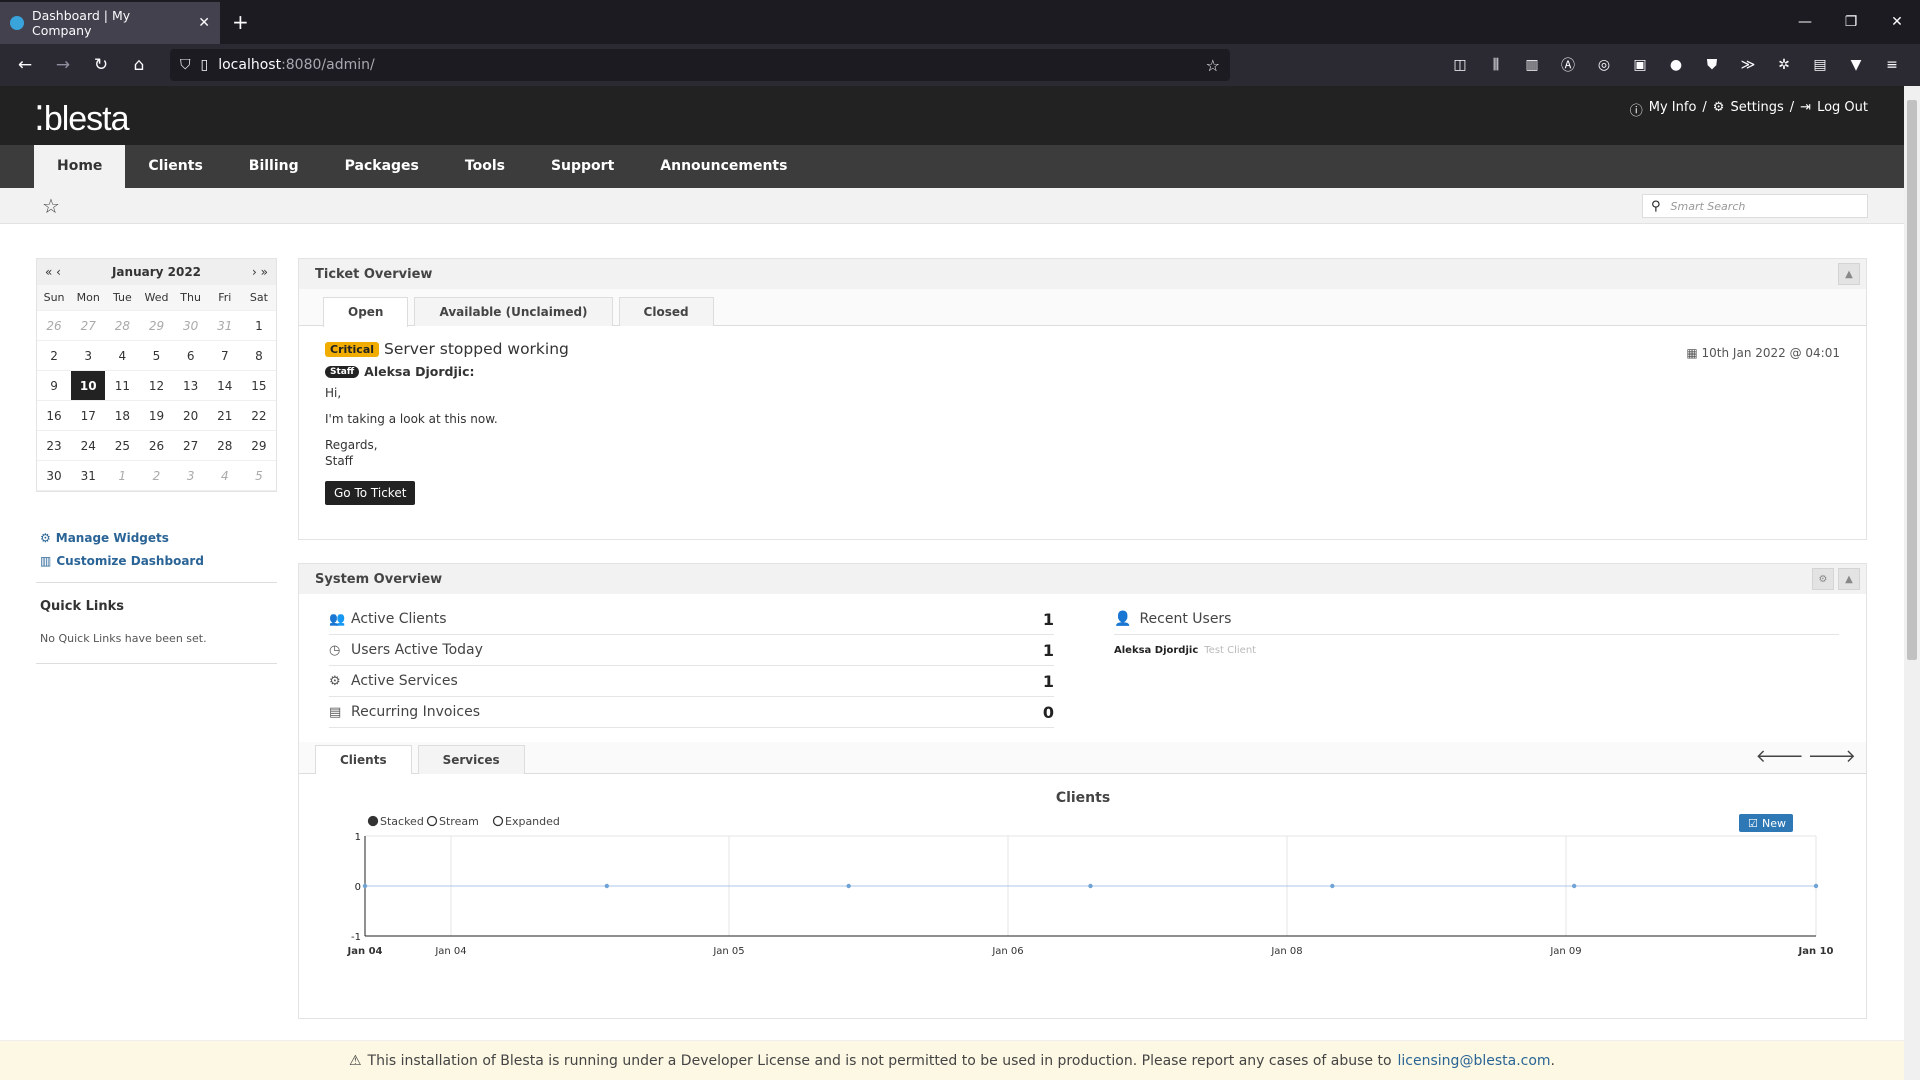 The image size is (1920, 1080). What do you see at coordinates (88, 386) in the screenshot?
I see `calendar-day: 10` at bounding box center [88, 386].